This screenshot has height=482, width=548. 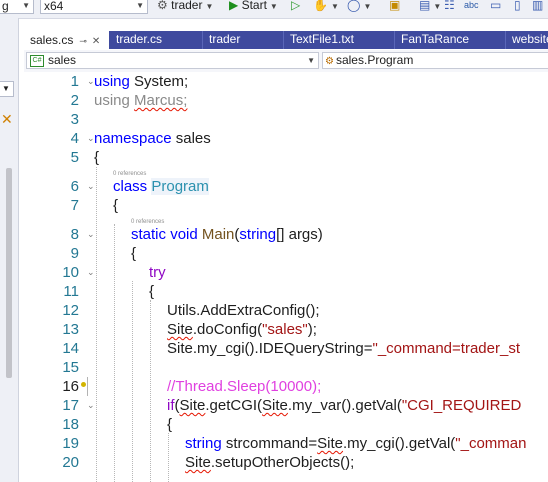 I want to click on keyword-token: static, so click(x=149, y=234).